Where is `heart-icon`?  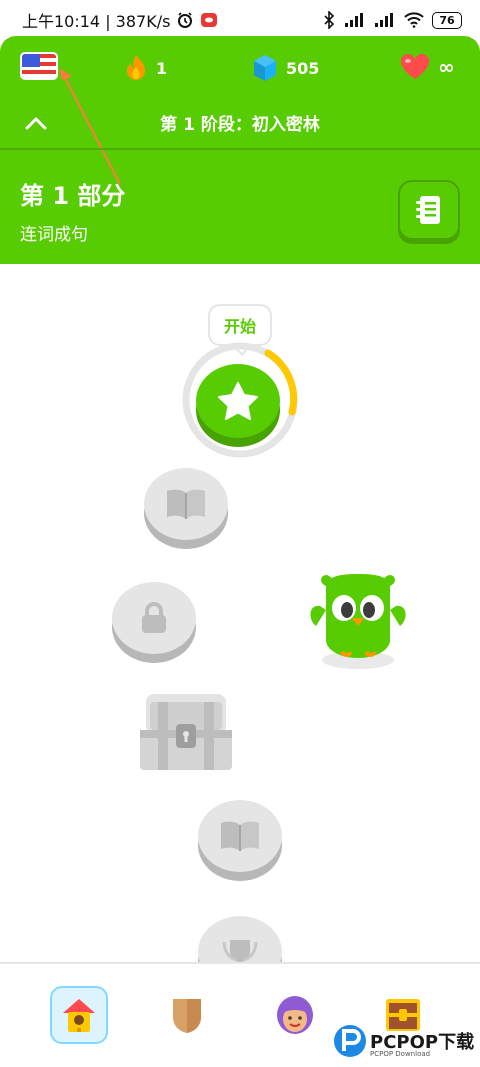
heart-icon is located at coordinates (415, 66).